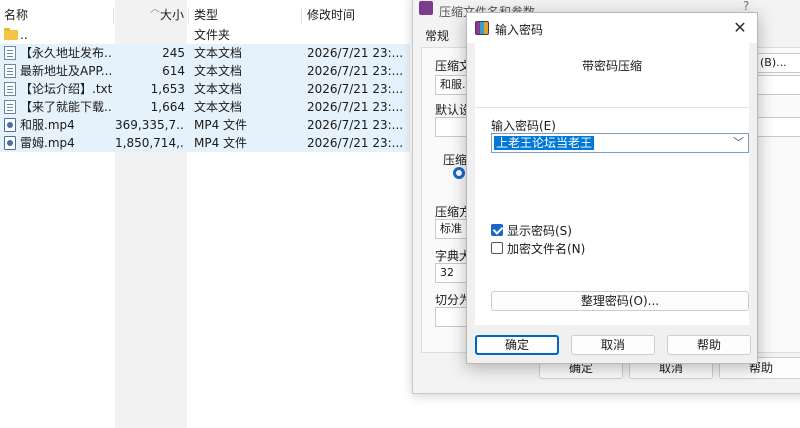 The width and height of the screenshot is (800, 428). What do you see at coordinates (620, 143) in the screenshot?
I see `password-input: 上老王论坛当老王 ﹀` at bounding box center [620, 143].